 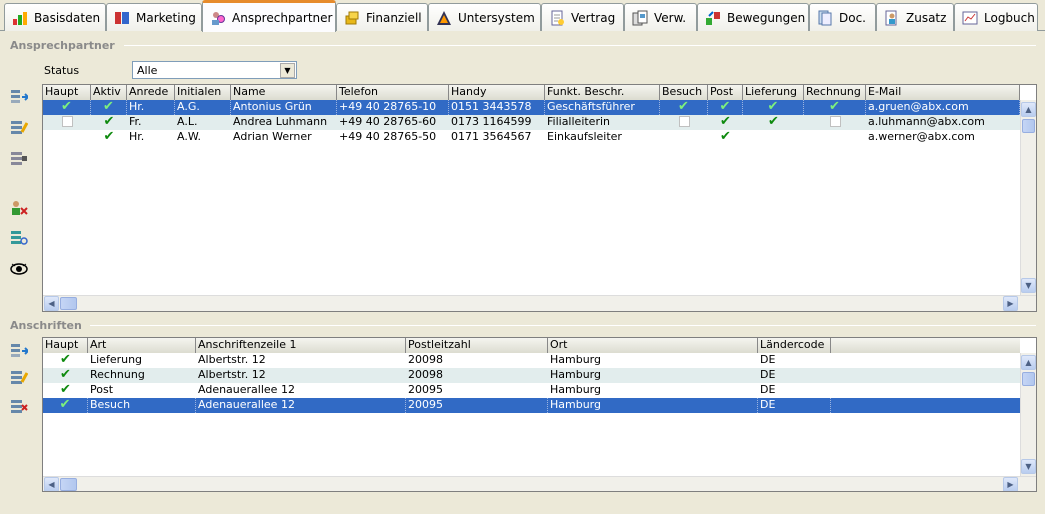 I want to click on column-header-ort: Ort, so click(x=653, y=345).